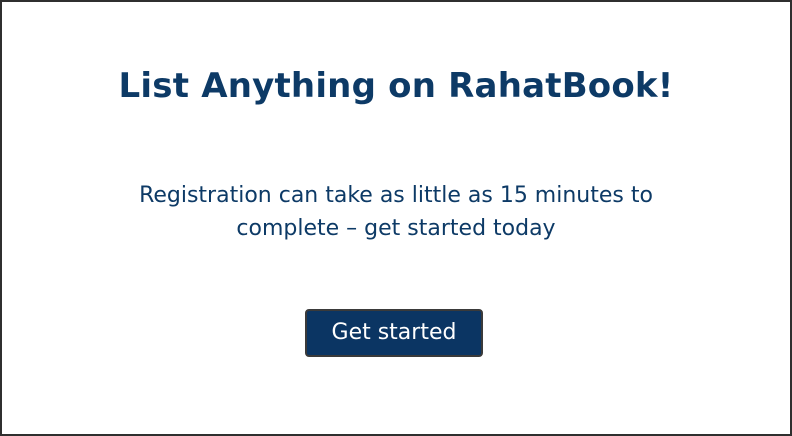  What do you see at coordinates (396, 86) in the screenshot?
I see `promo-title: List Anything on RahatBook!` at bounding box center [396, 86].